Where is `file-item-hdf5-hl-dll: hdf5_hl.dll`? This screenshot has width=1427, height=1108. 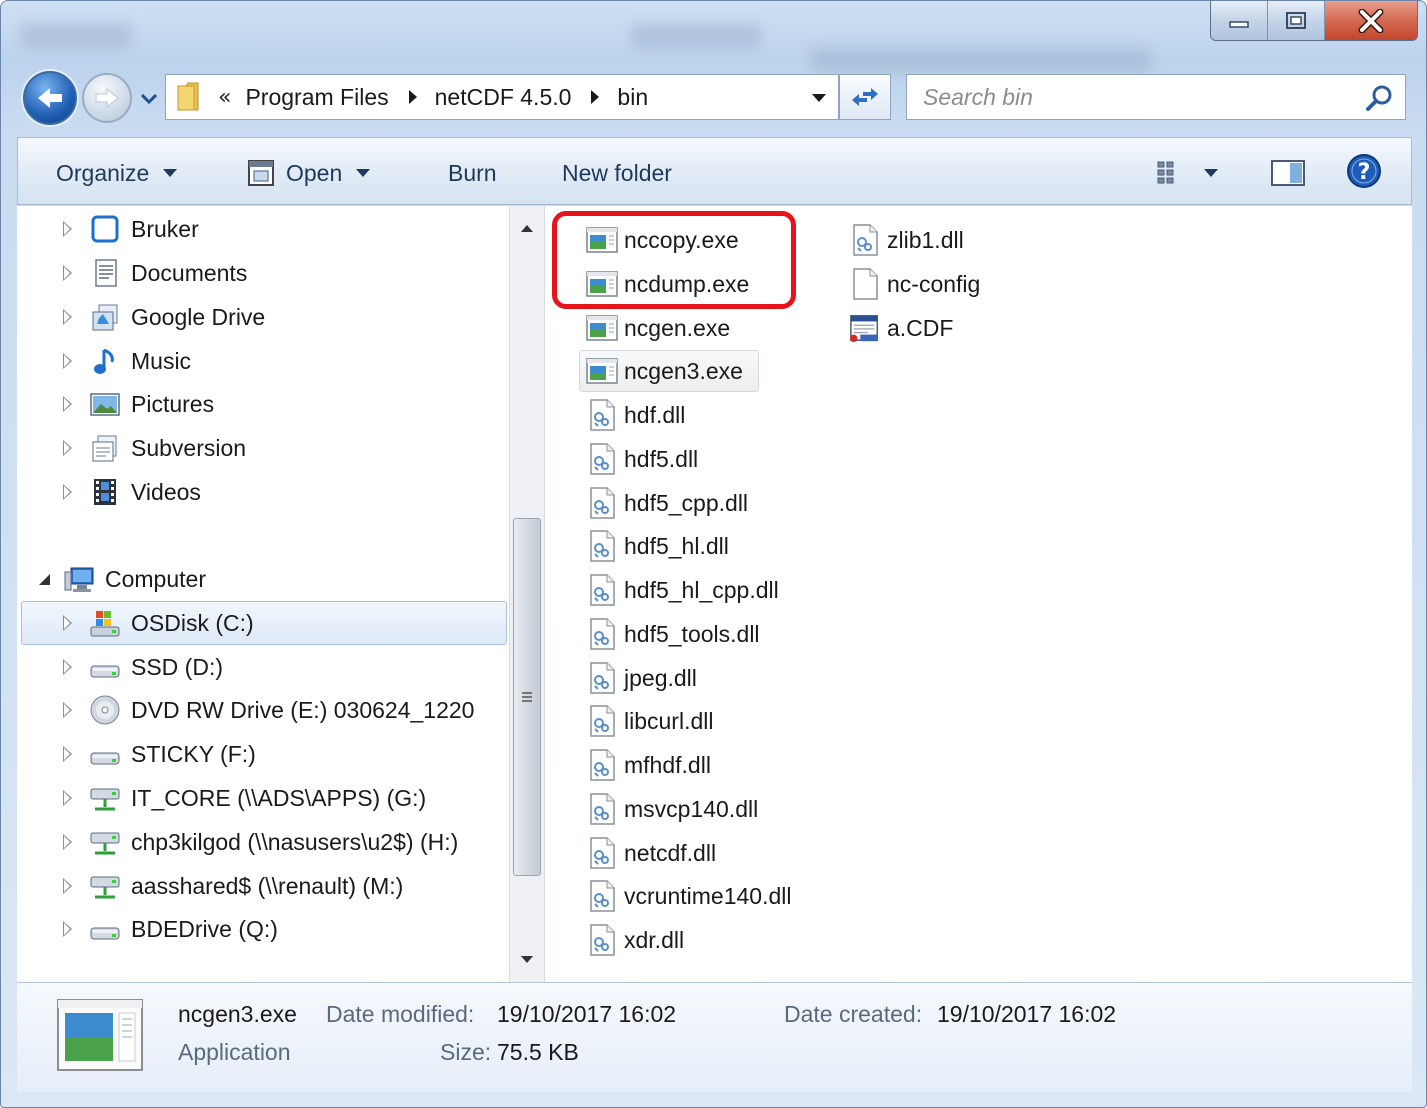 file-item-hdf5-hl-dll: hdf5_hl.dll is located at coordinates (657, 546).